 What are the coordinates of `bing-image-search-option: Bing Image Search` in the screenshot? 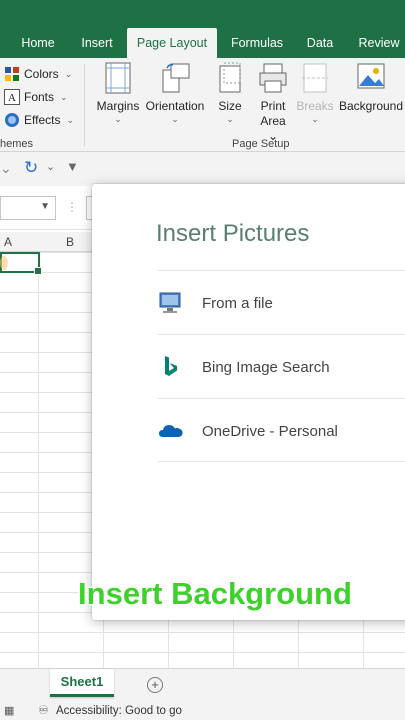 It's located at (281, 366).